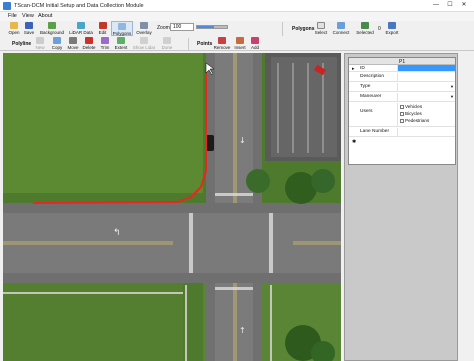 The height and width of the screenshot is (361, 474). What do you see at coordinates (205, 27) in the screenshot?
I see `zoom-slider-fill` at bounding box center [205, 27].